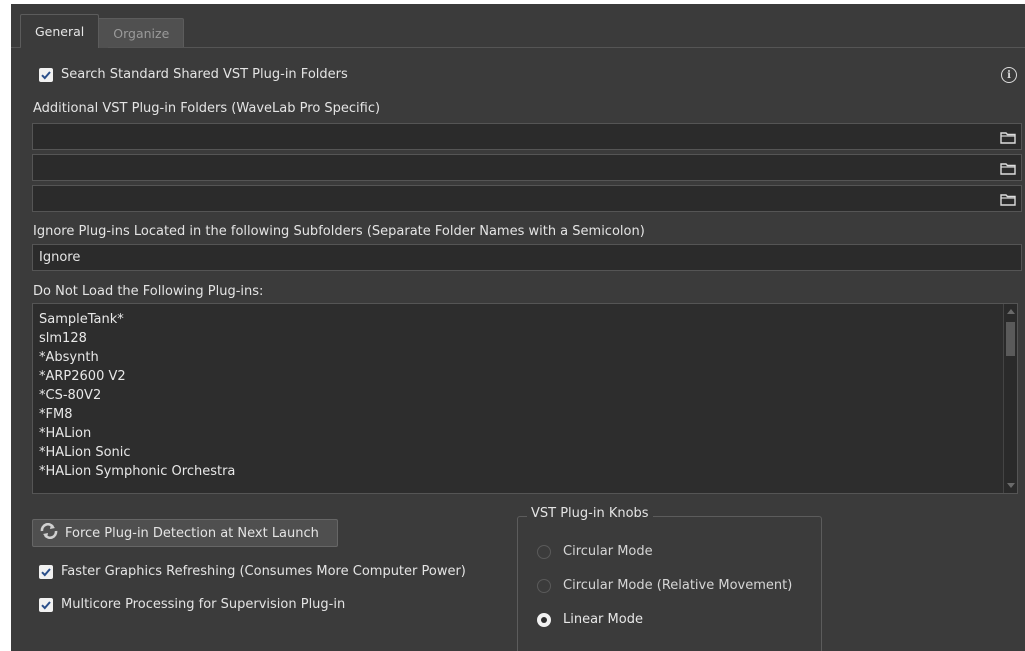  I want to click on faster-graphics-checkbox, so click(46, 571).